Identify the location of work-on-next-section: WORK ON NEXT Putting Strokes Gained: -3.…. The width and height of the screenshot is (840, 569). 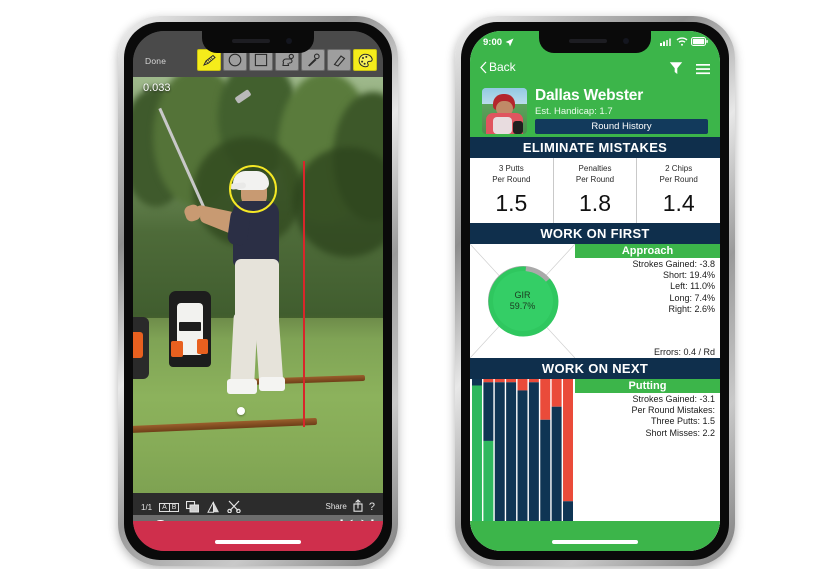
(595, 450).